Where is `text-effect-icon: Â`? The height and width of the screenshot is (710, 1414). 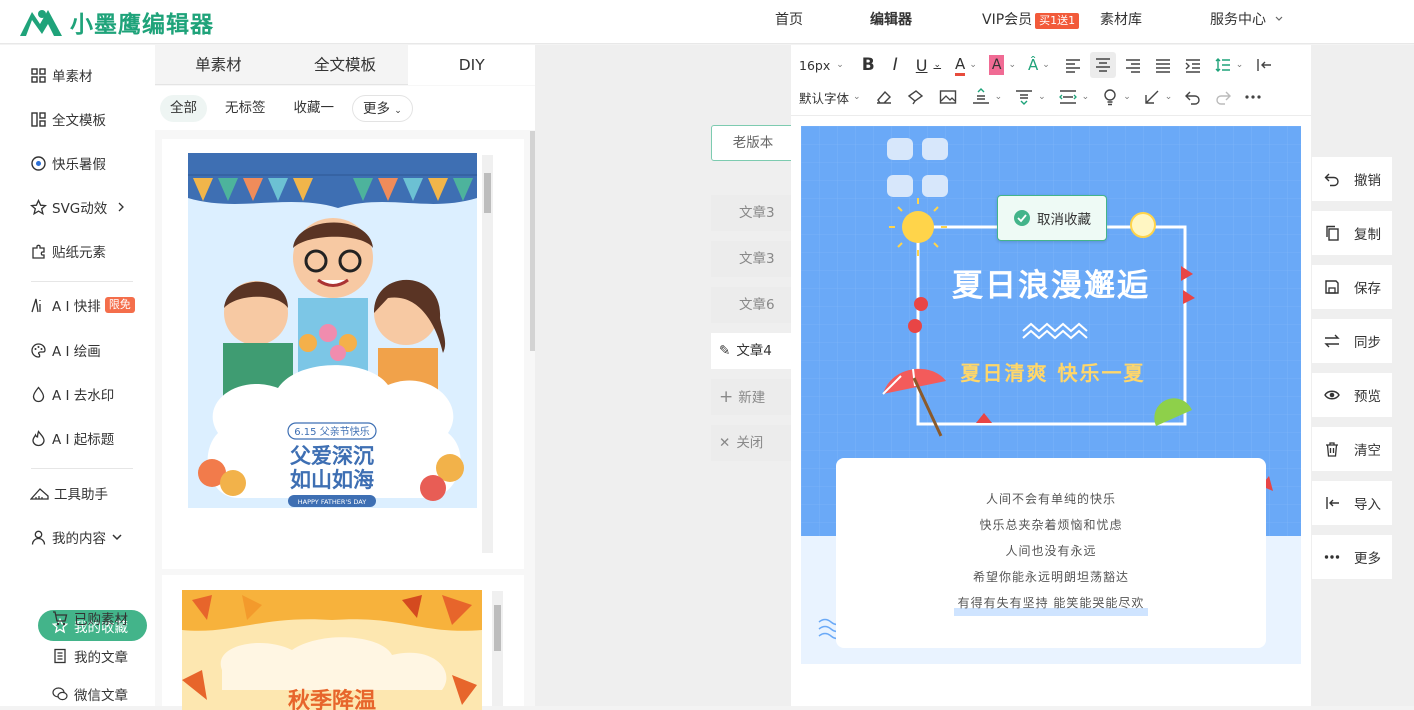 text-effect-icon: Â is located at coordinates (1033, 65).